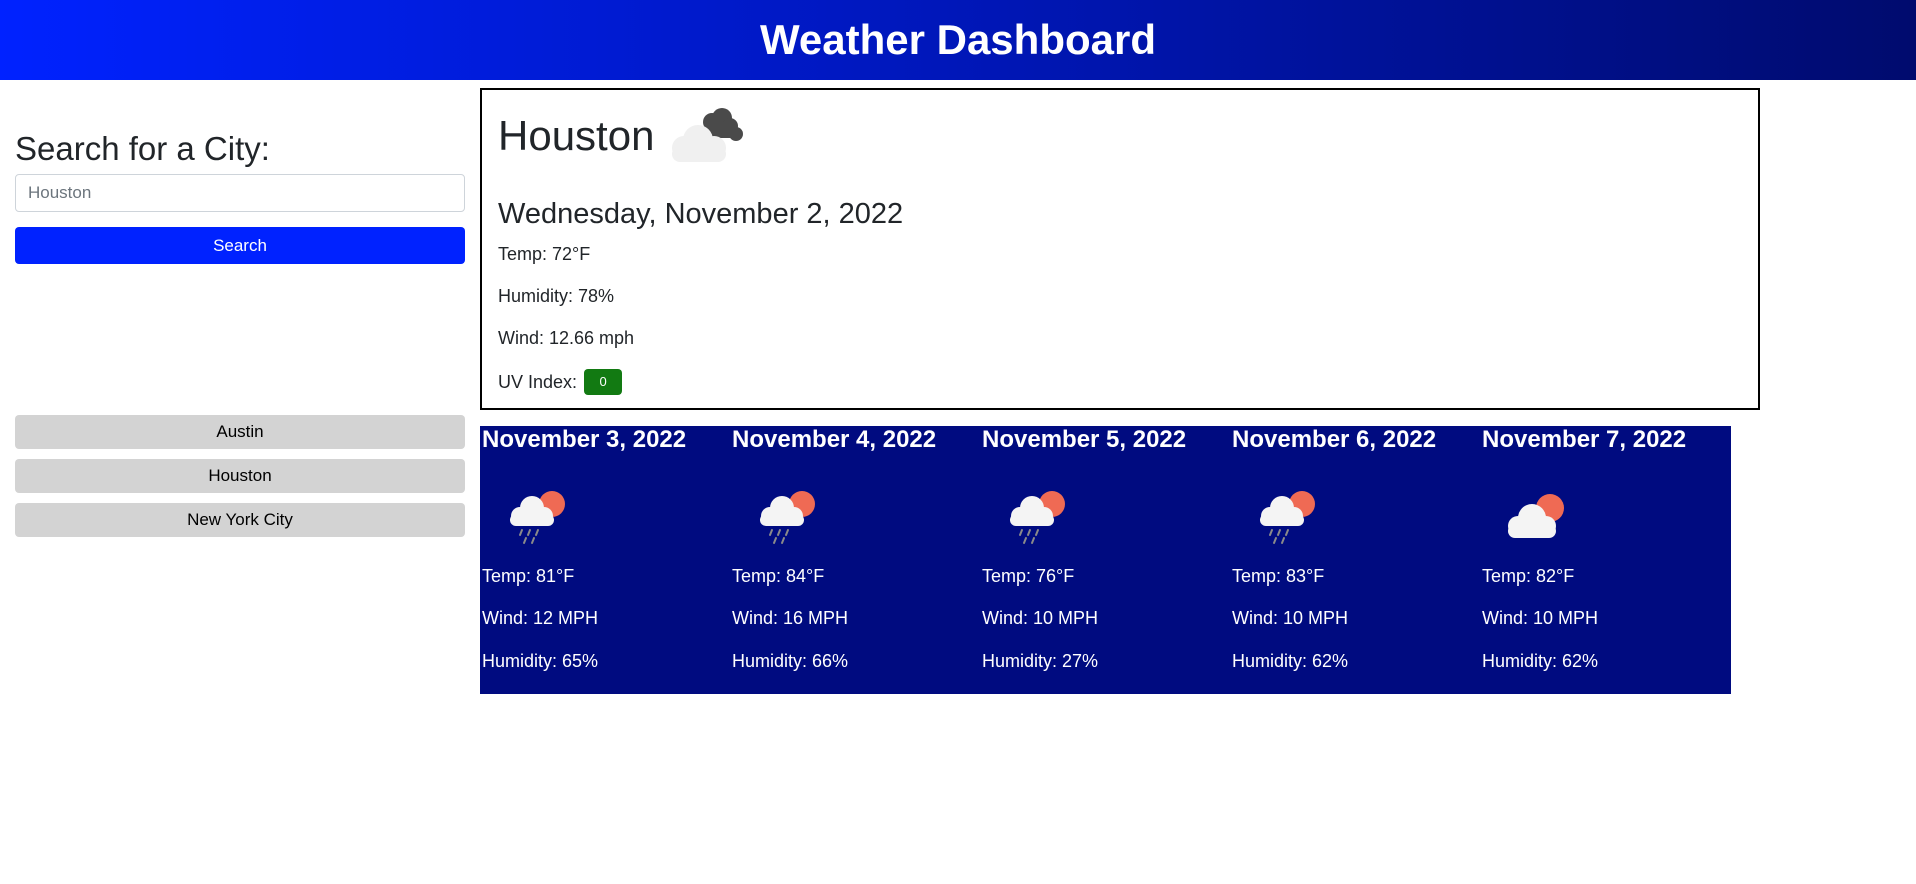 This screenshot has height=884, width=1916. Describe the element at coordinates (1334, 439) in the screenshot. I see `forecast-date: November 6, 2022` at that location.